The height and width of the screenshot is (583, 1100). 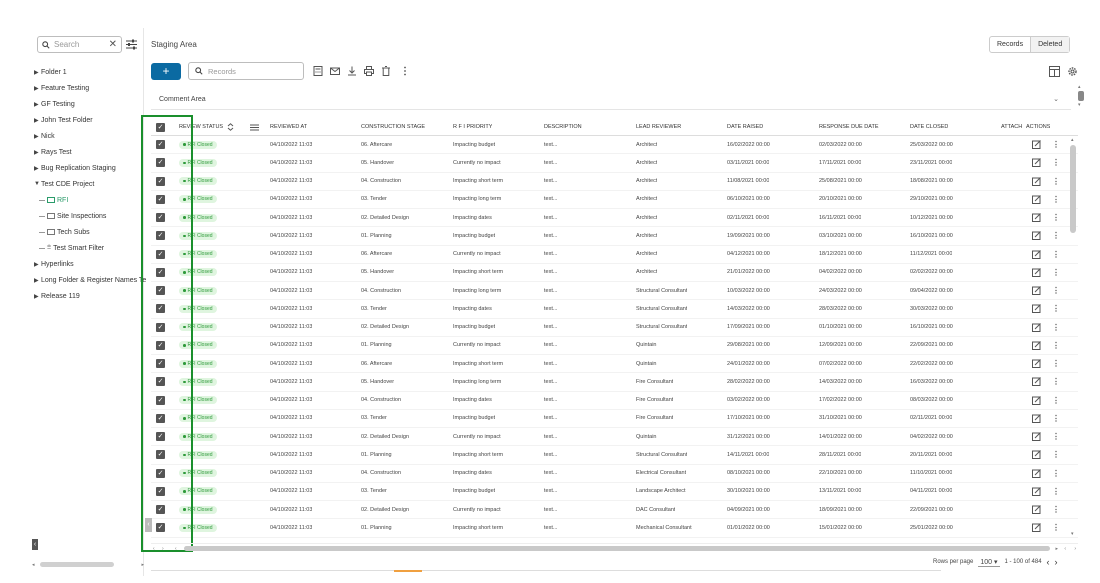 I want to click on caret-down-icon: ▼, so click(x=37, y=184).